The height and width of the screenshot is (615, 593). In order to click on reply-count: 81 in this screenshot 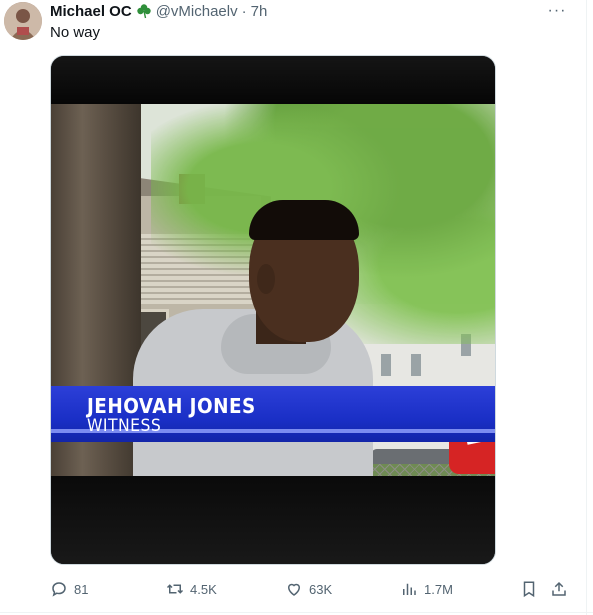, I will do `click(81, 589)`.